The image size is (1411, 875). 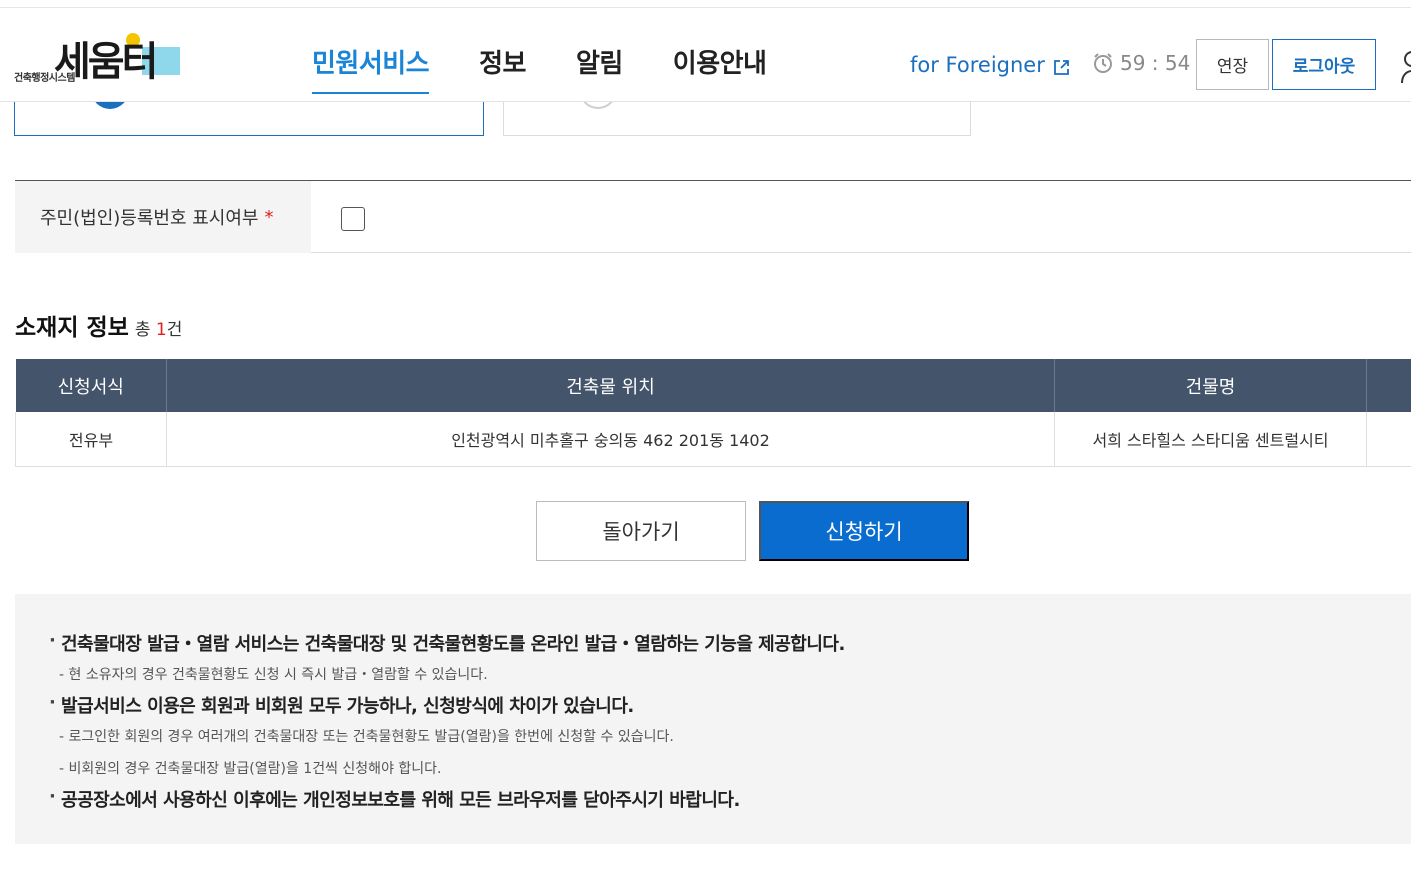 I want to click on col-header-building-location: 건축물 위치, so click(x=610, y=385).